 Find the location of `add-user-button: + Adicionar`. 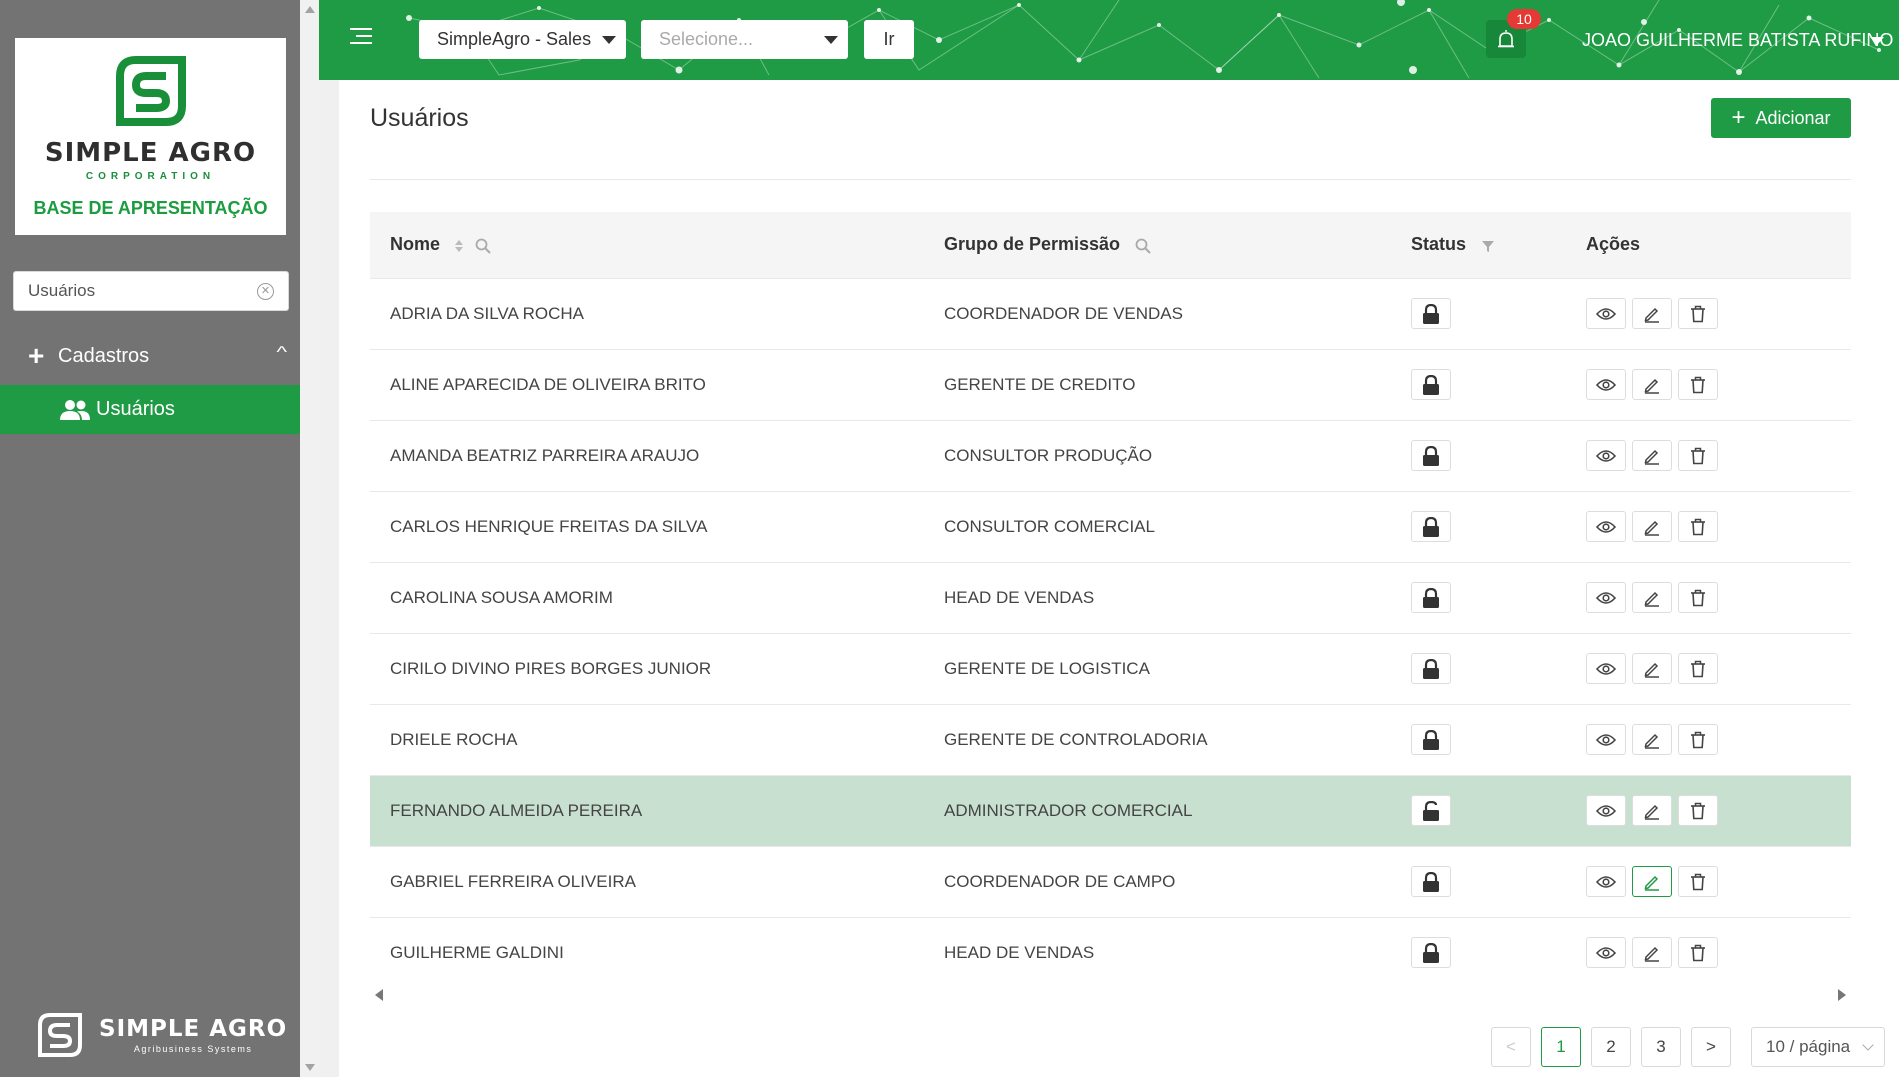

add-user-button: + Adicionar is located at coordinates (1781, 118).